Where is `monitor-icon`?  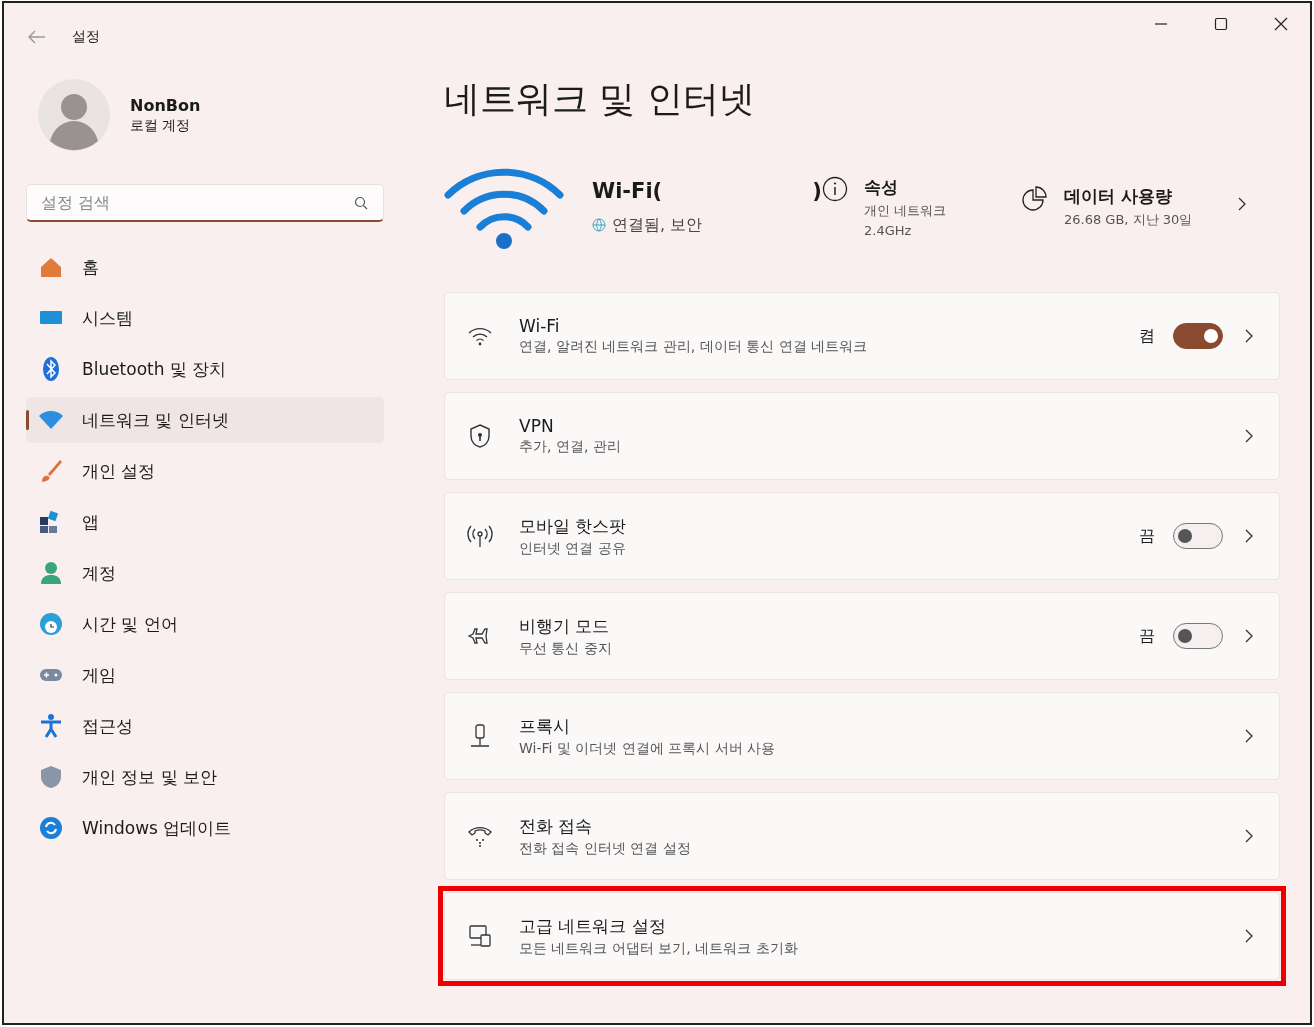
monitor-icon is located at coordinates (480, 936).